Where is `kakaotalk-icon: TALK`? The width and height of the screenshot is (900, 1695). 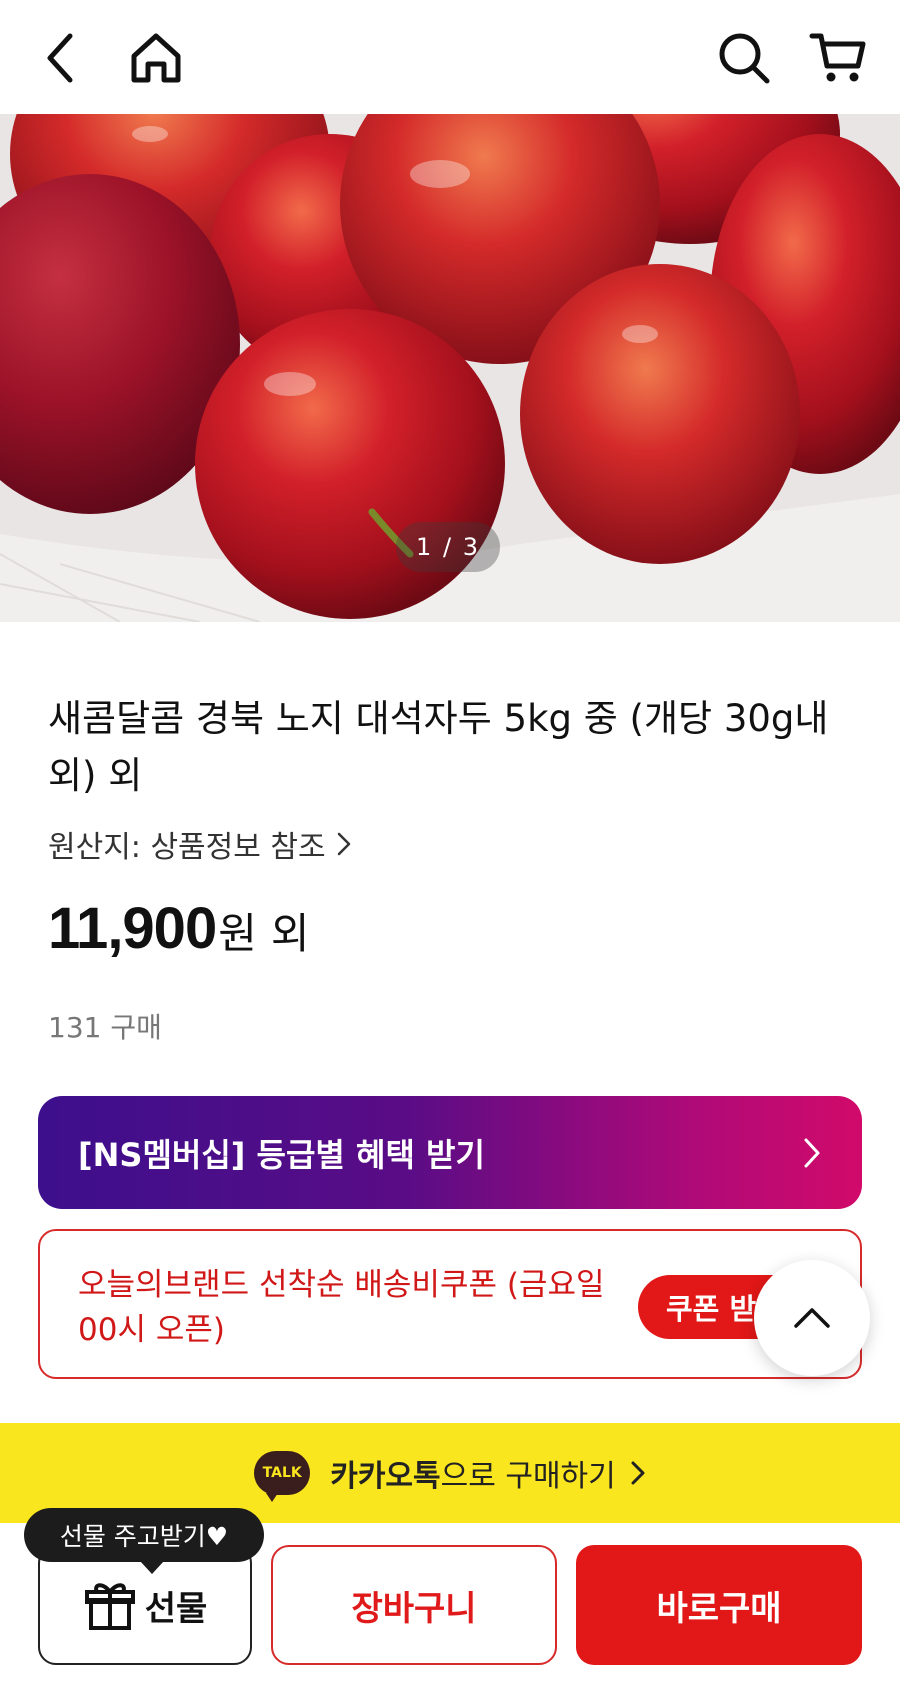
kakaotalk-icon: TALK is located at coordinates (282, 1476).